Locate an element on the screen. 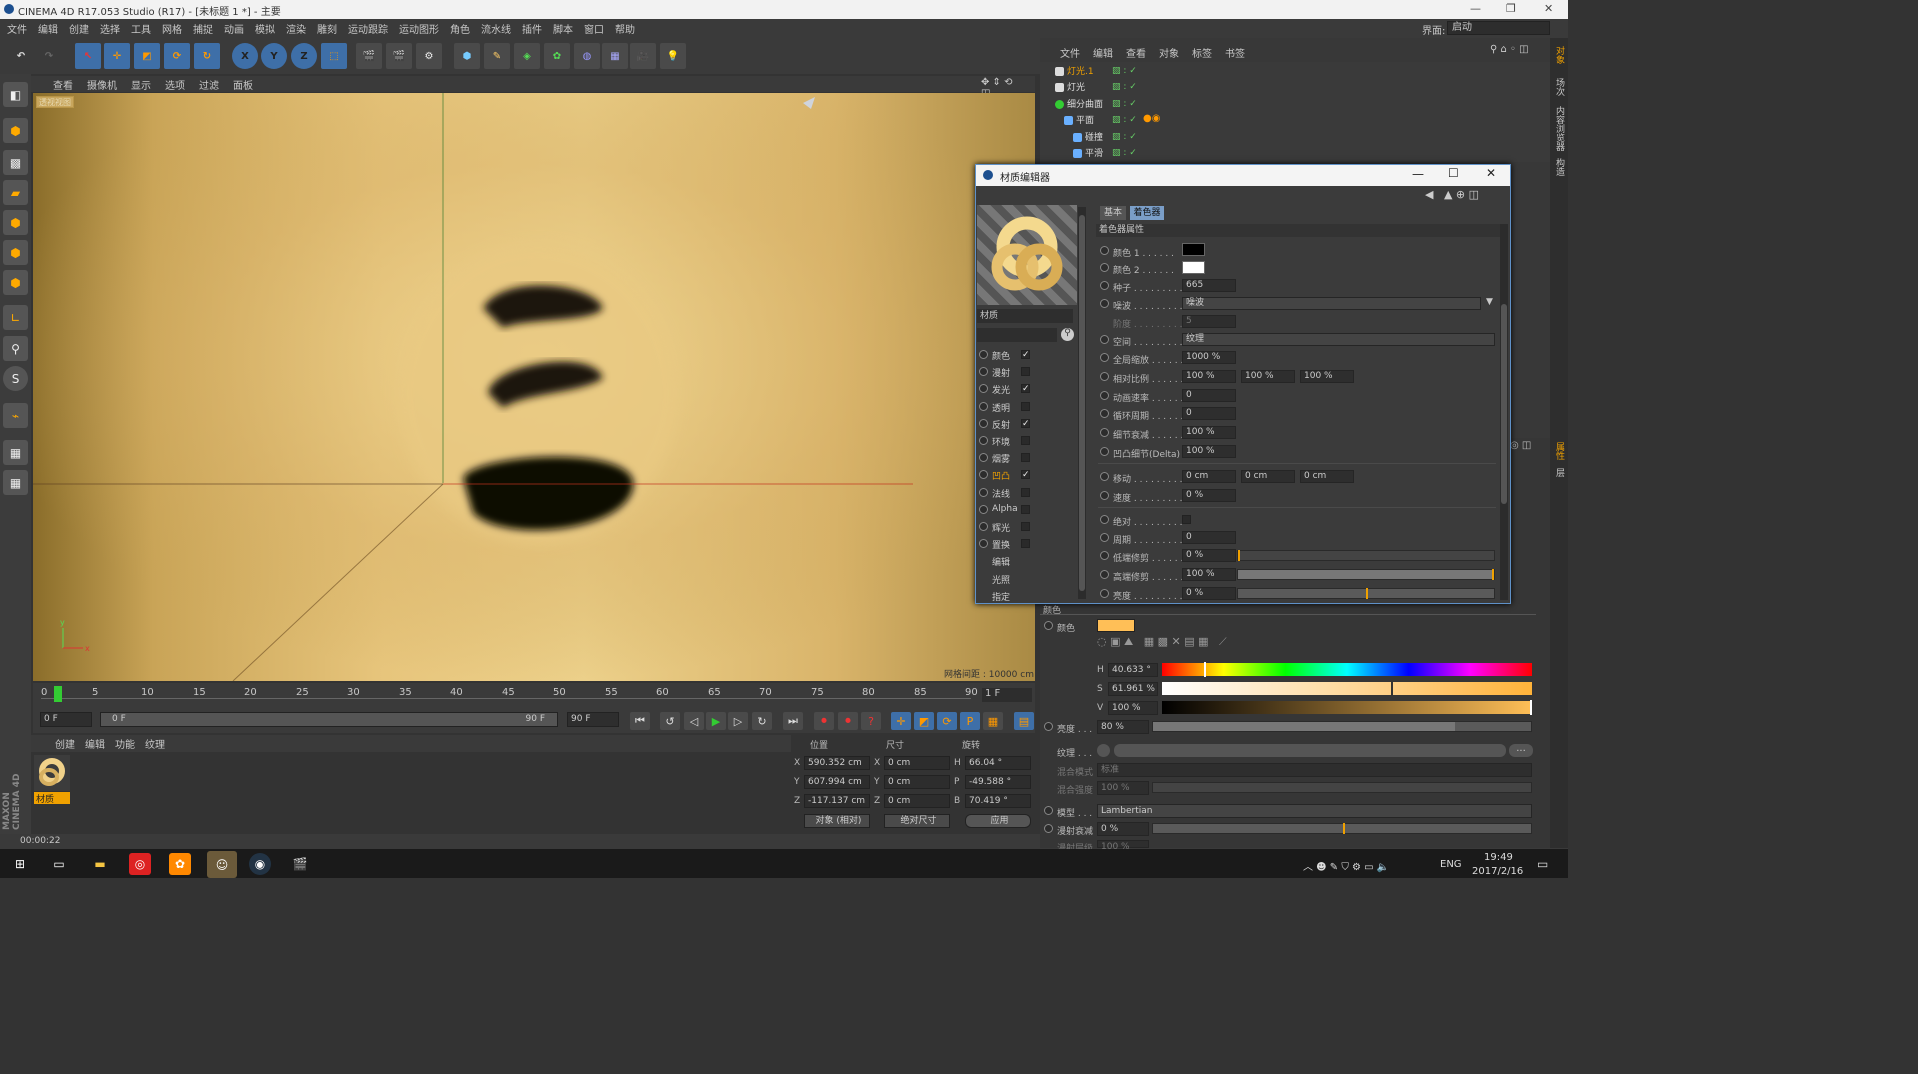 The width and height of the screenshot is (1918, 1074). channel-label: 法线 is located at coordinates (1001, 493).